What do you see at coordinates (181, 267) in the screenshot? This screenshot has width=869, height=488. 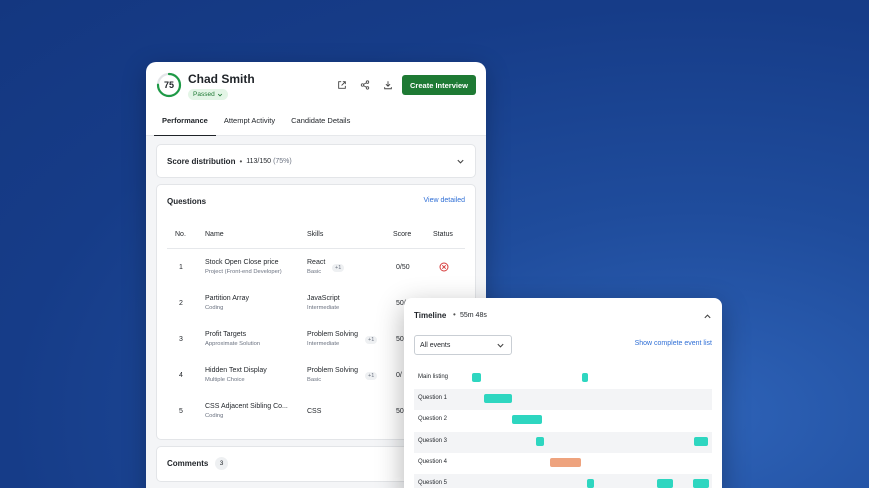 I see `question-number: 1` at bounding box center [181, 267].